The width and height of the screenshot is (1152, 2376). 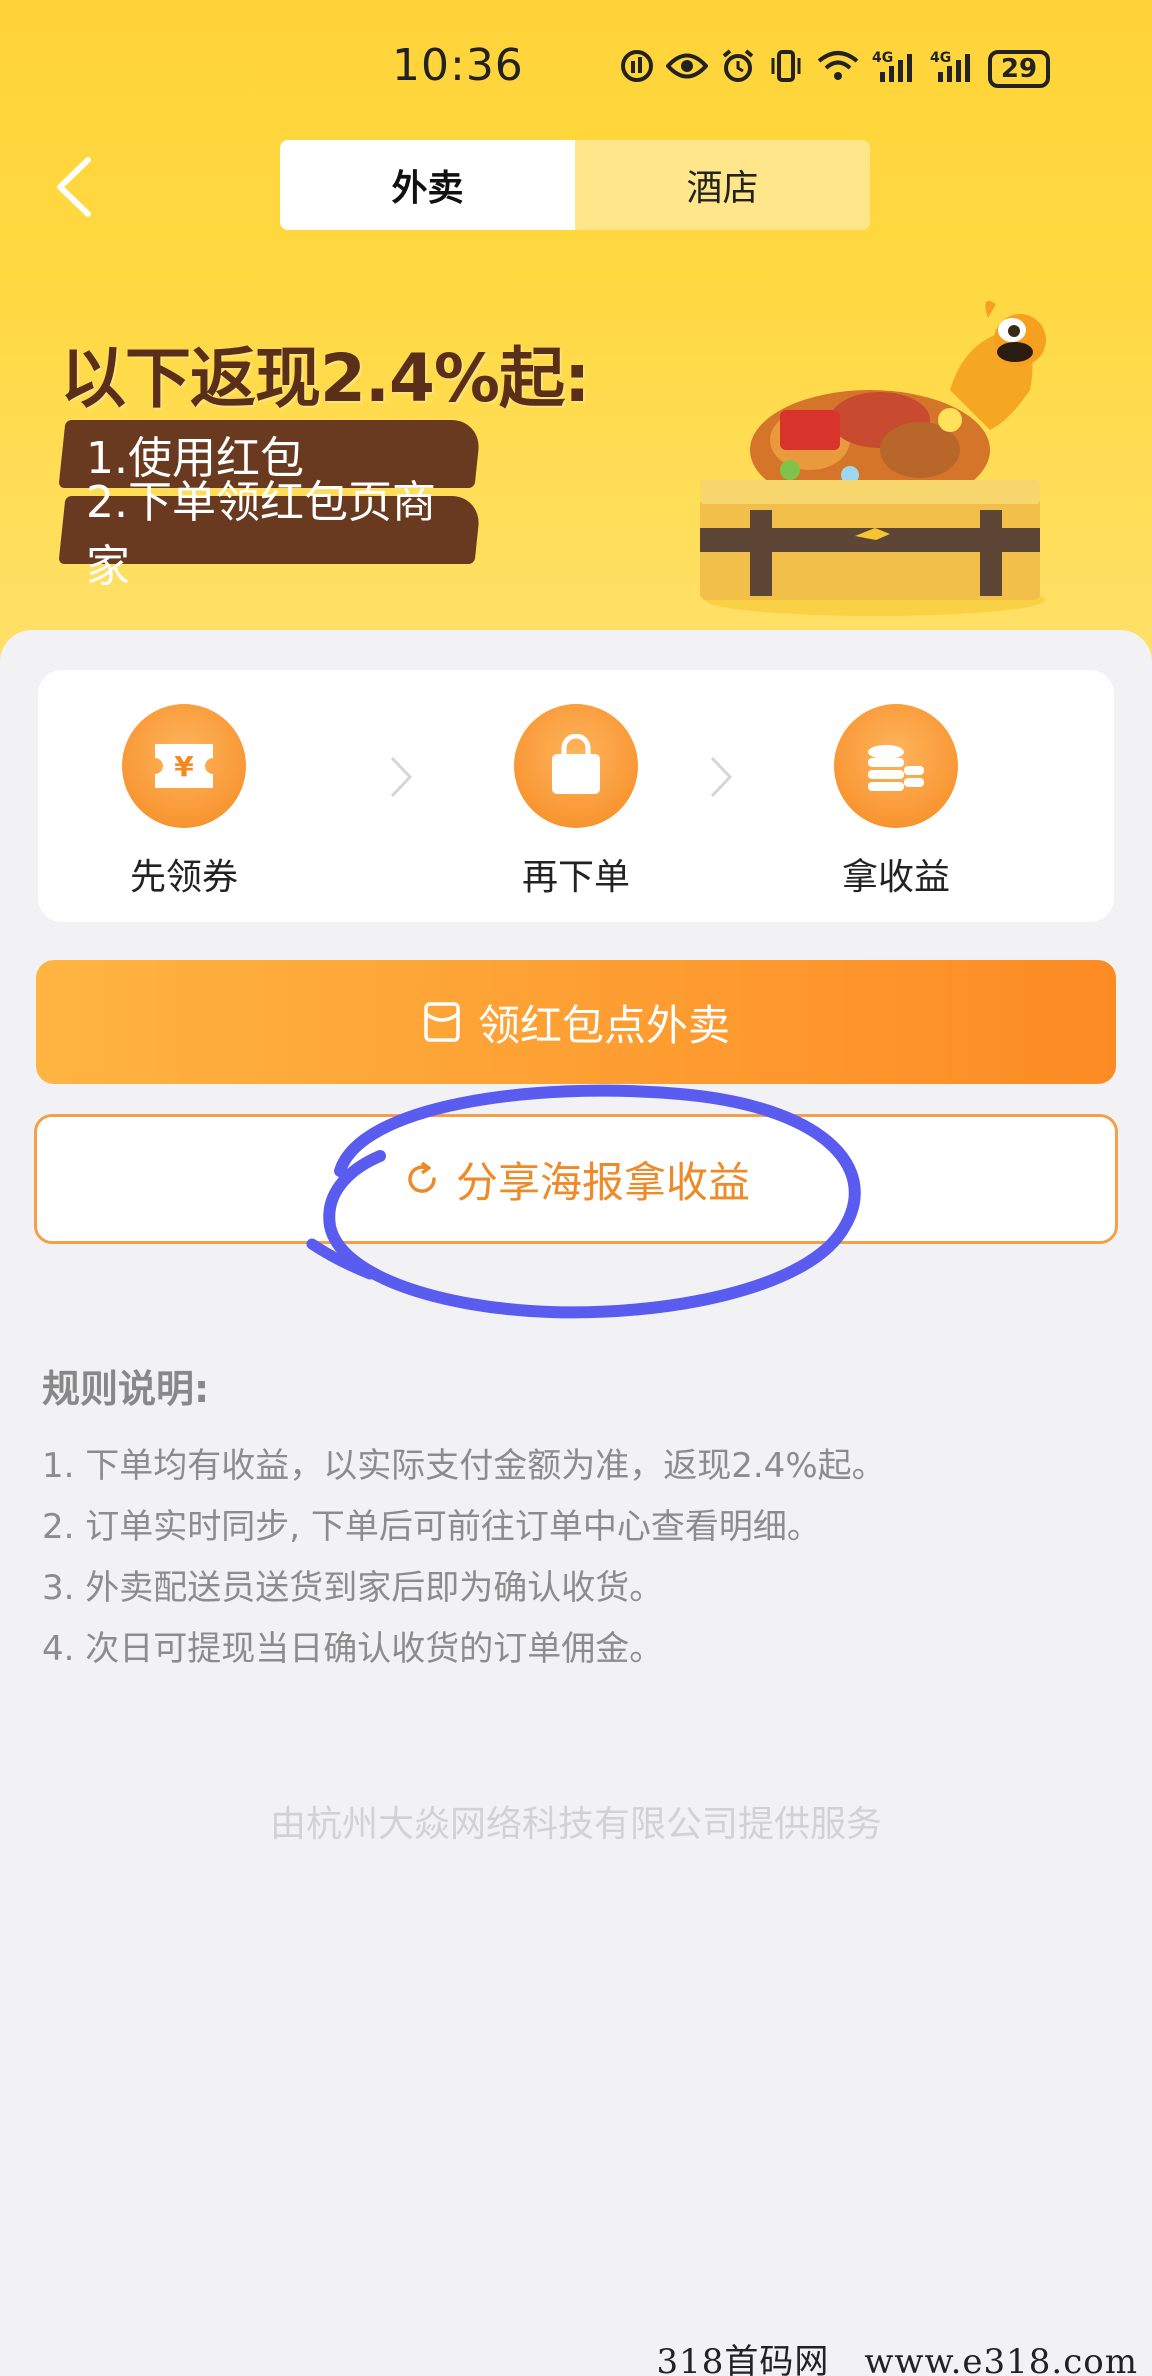 What do you see at coordinates (442, 1022) in the screenshot?
I see `red-packet-icon` at bounding box center [442, 1022].